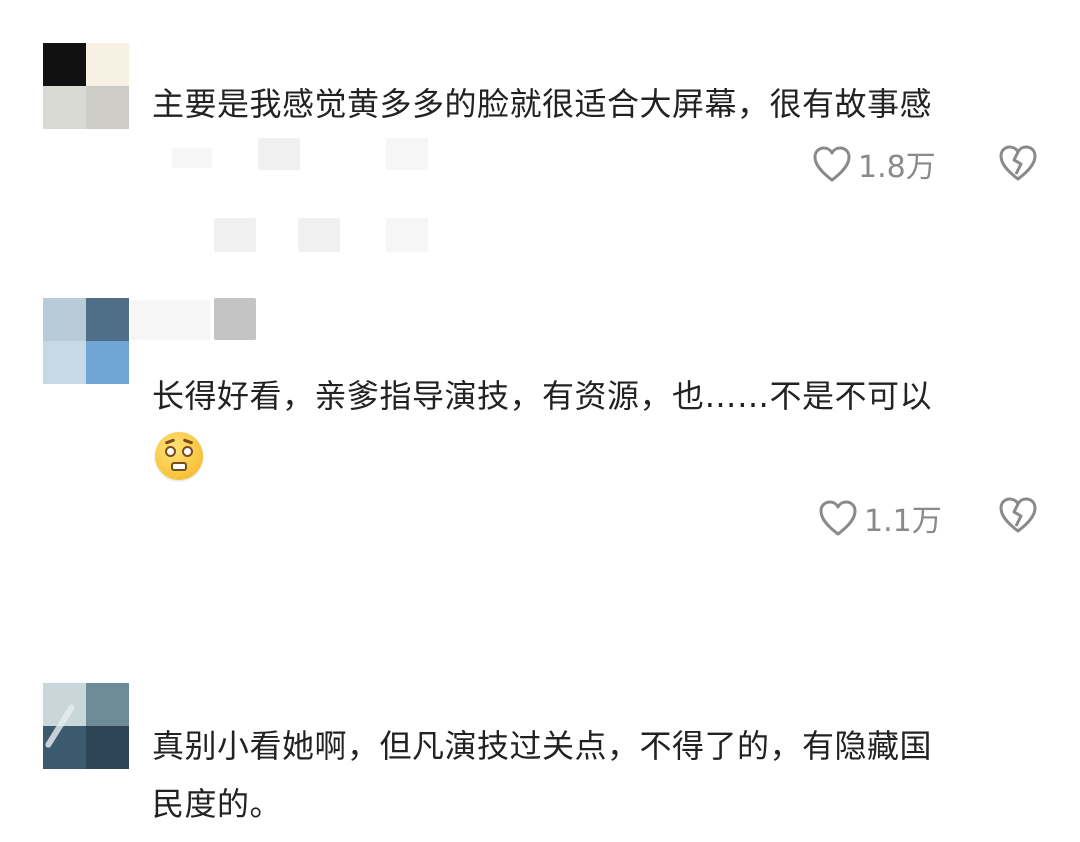  I want to click on comment-text-line-2: 民度的。, so click(217, 804).